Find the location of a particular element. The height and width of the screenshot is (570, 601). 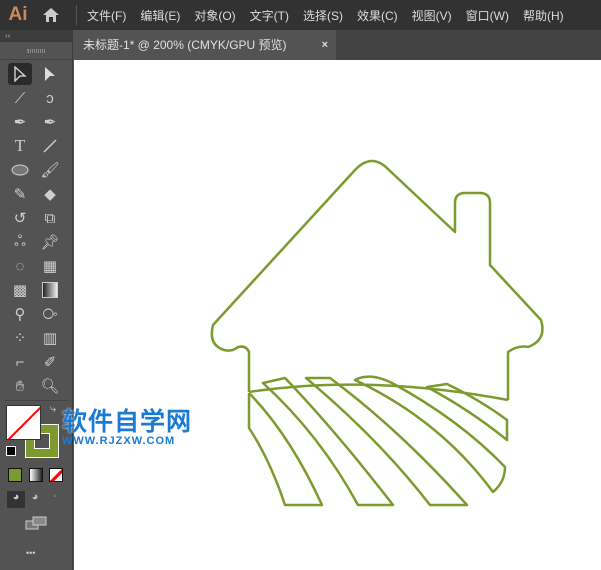

menu-edit: 编辑(E) is located at coordinates (160, 15).